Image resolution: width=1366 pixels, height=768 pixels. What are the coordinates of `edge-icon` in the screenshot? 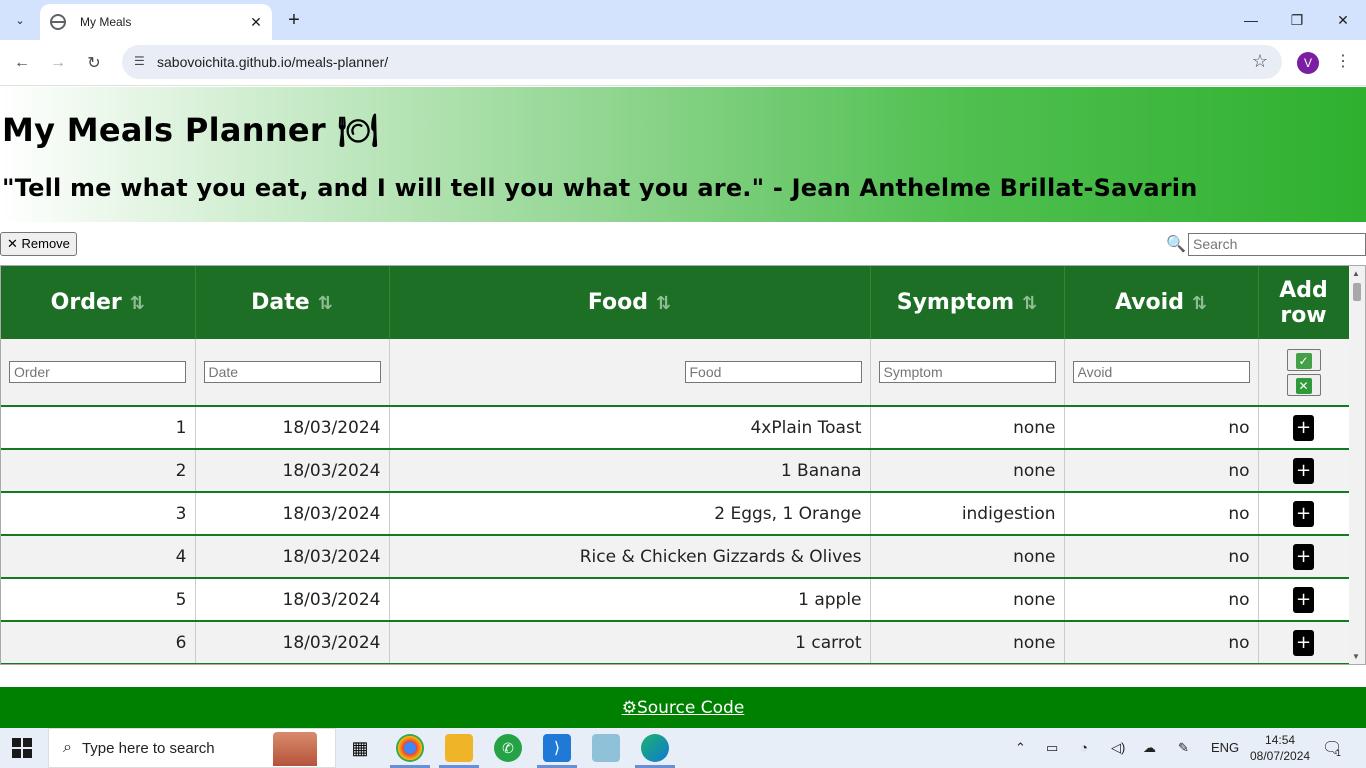 It's located at (655, 748).